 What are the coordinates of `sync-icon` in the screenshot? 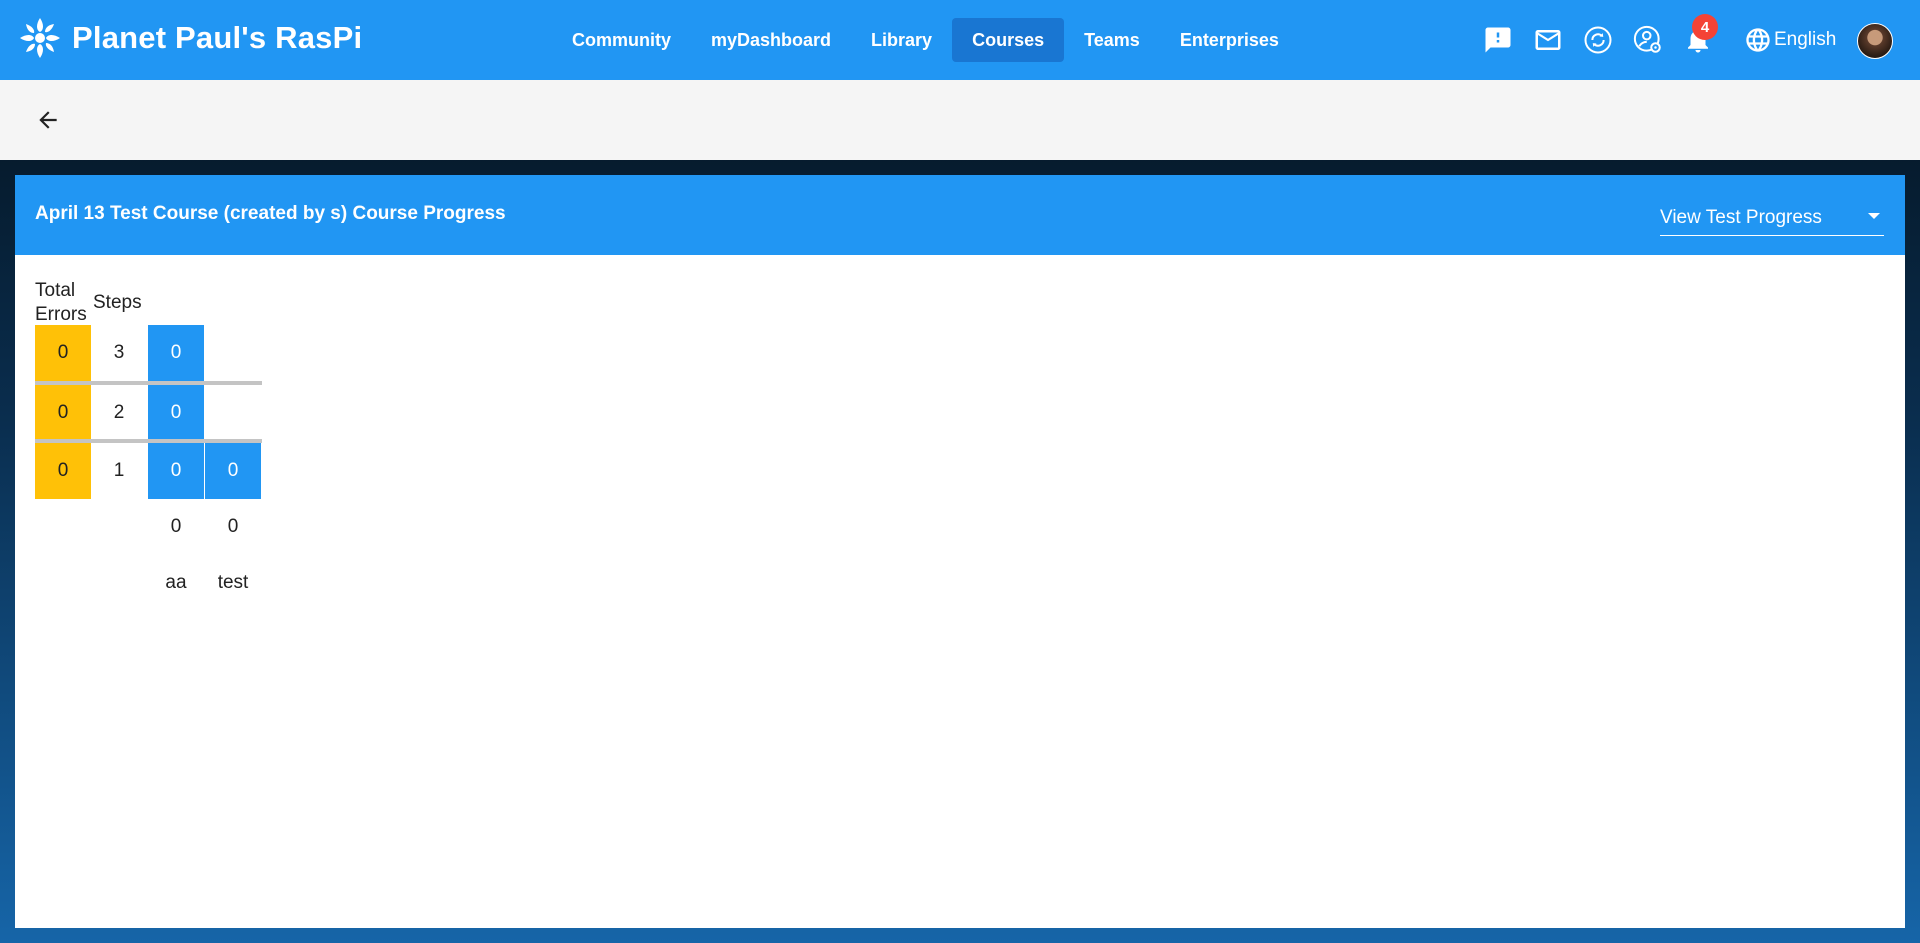 It's located at (1598, 40).